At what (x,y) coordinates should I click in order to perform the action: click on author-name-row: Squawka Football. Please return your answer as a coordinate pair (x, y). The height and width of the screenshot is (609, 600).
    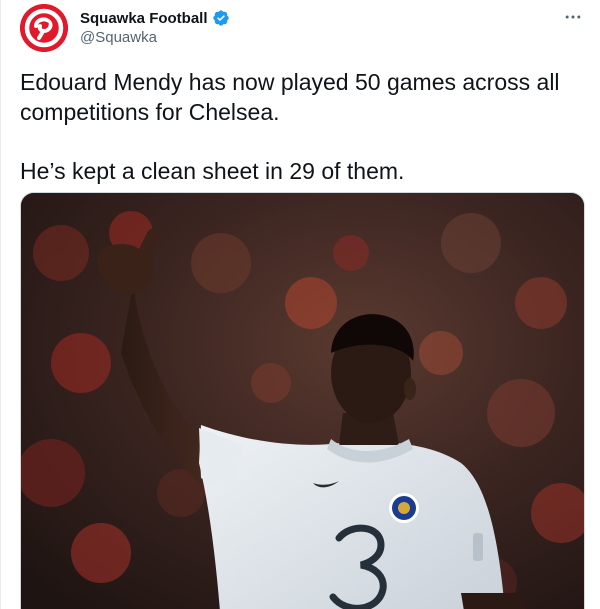
    Looking at the image, I should click on (155, 18).